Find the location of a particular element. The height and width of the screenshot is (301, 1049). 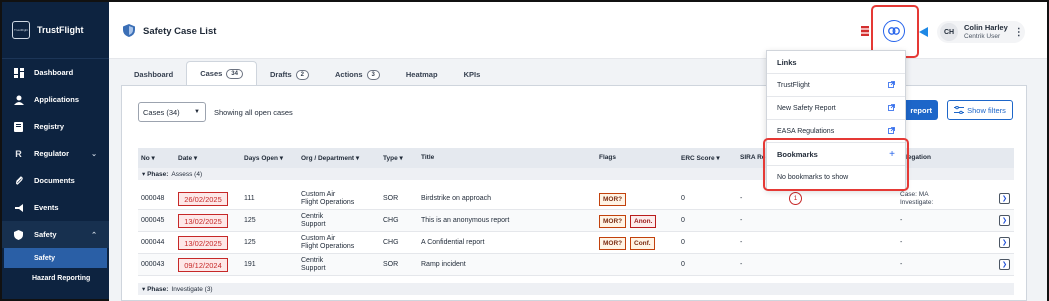

date-overdue-badge: 09/12/2024 is located at coordinates (203, 265).